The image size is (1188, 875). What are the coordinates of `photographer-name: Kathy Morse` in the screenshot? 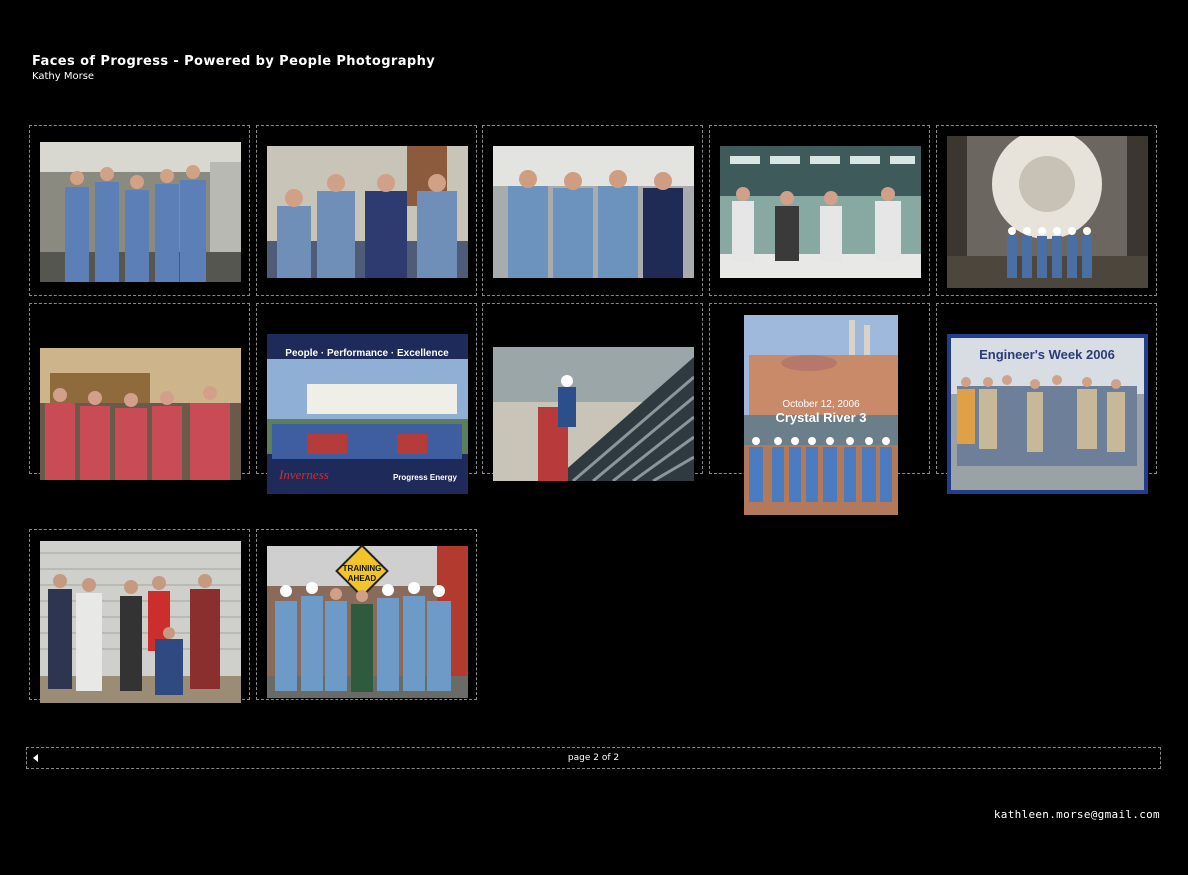 It's located at (63, 76).